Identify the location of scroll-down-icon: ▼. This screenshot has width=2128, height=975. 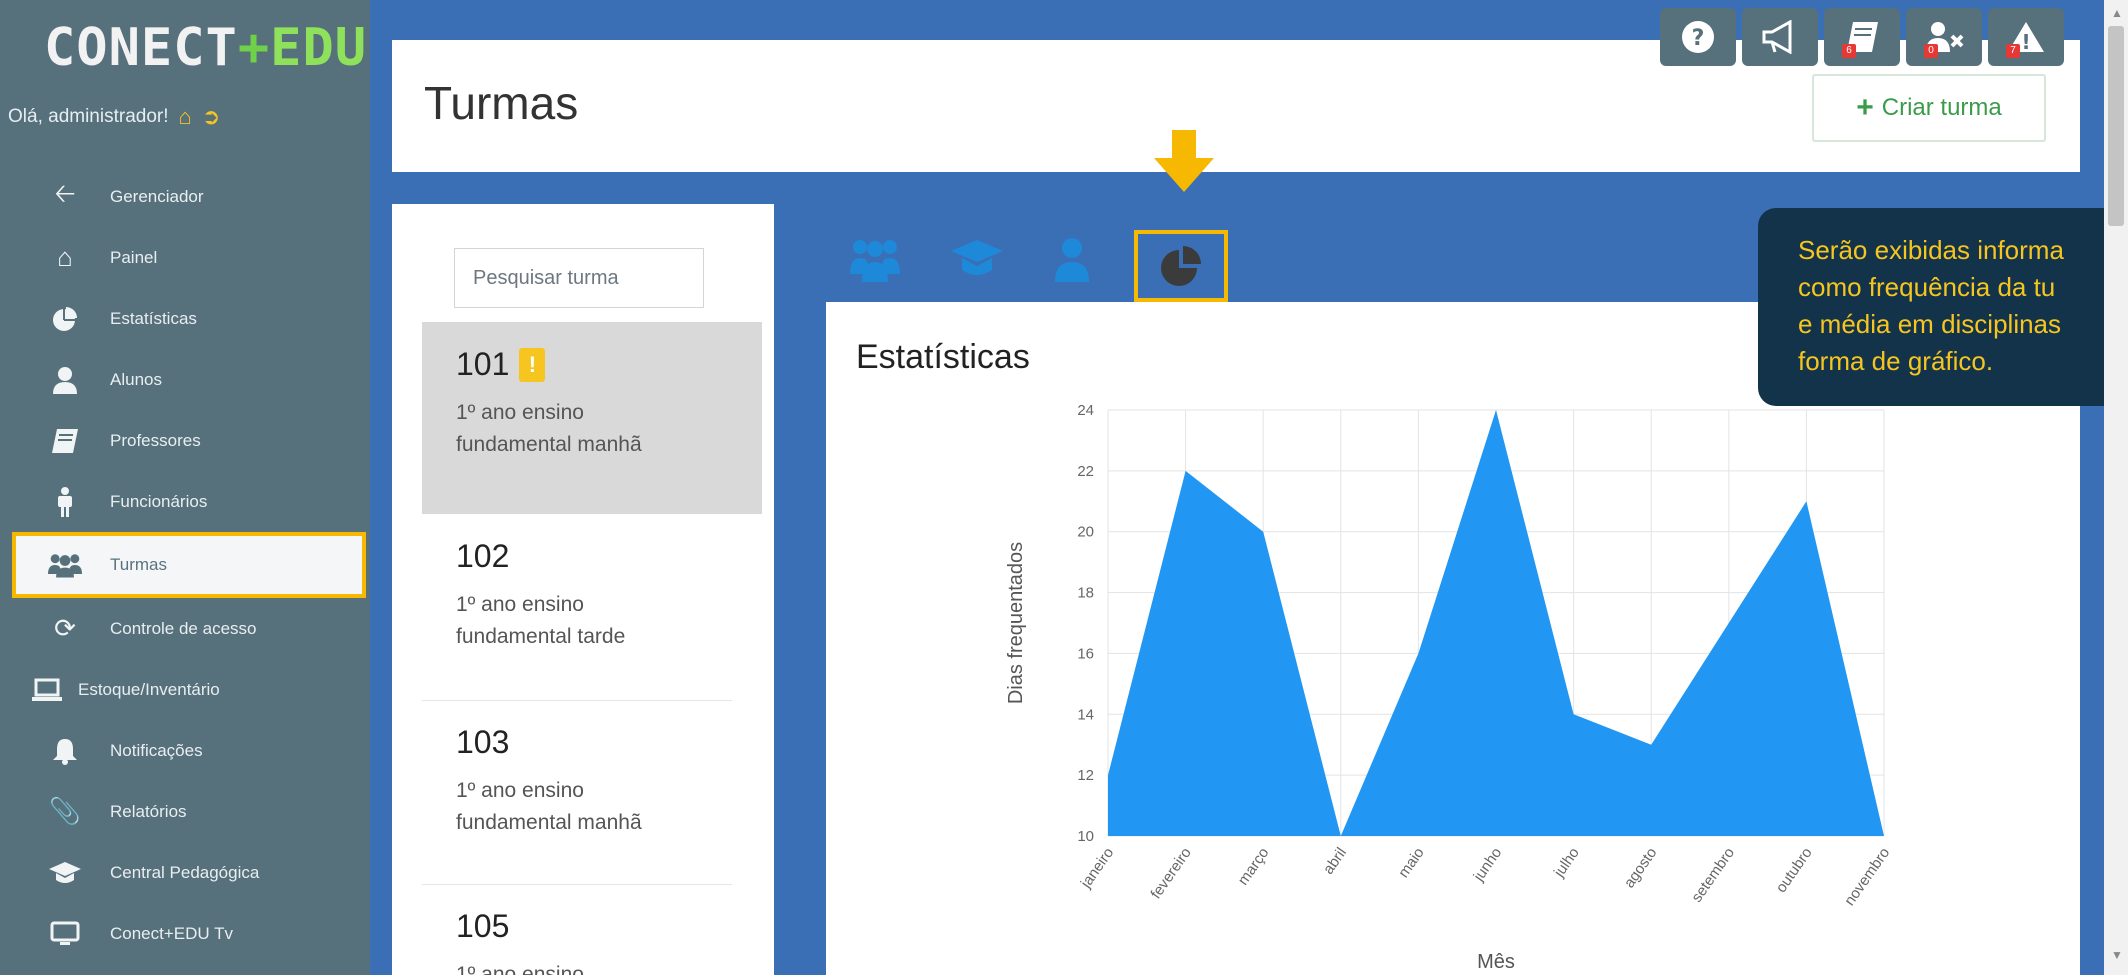
(2117, 955).